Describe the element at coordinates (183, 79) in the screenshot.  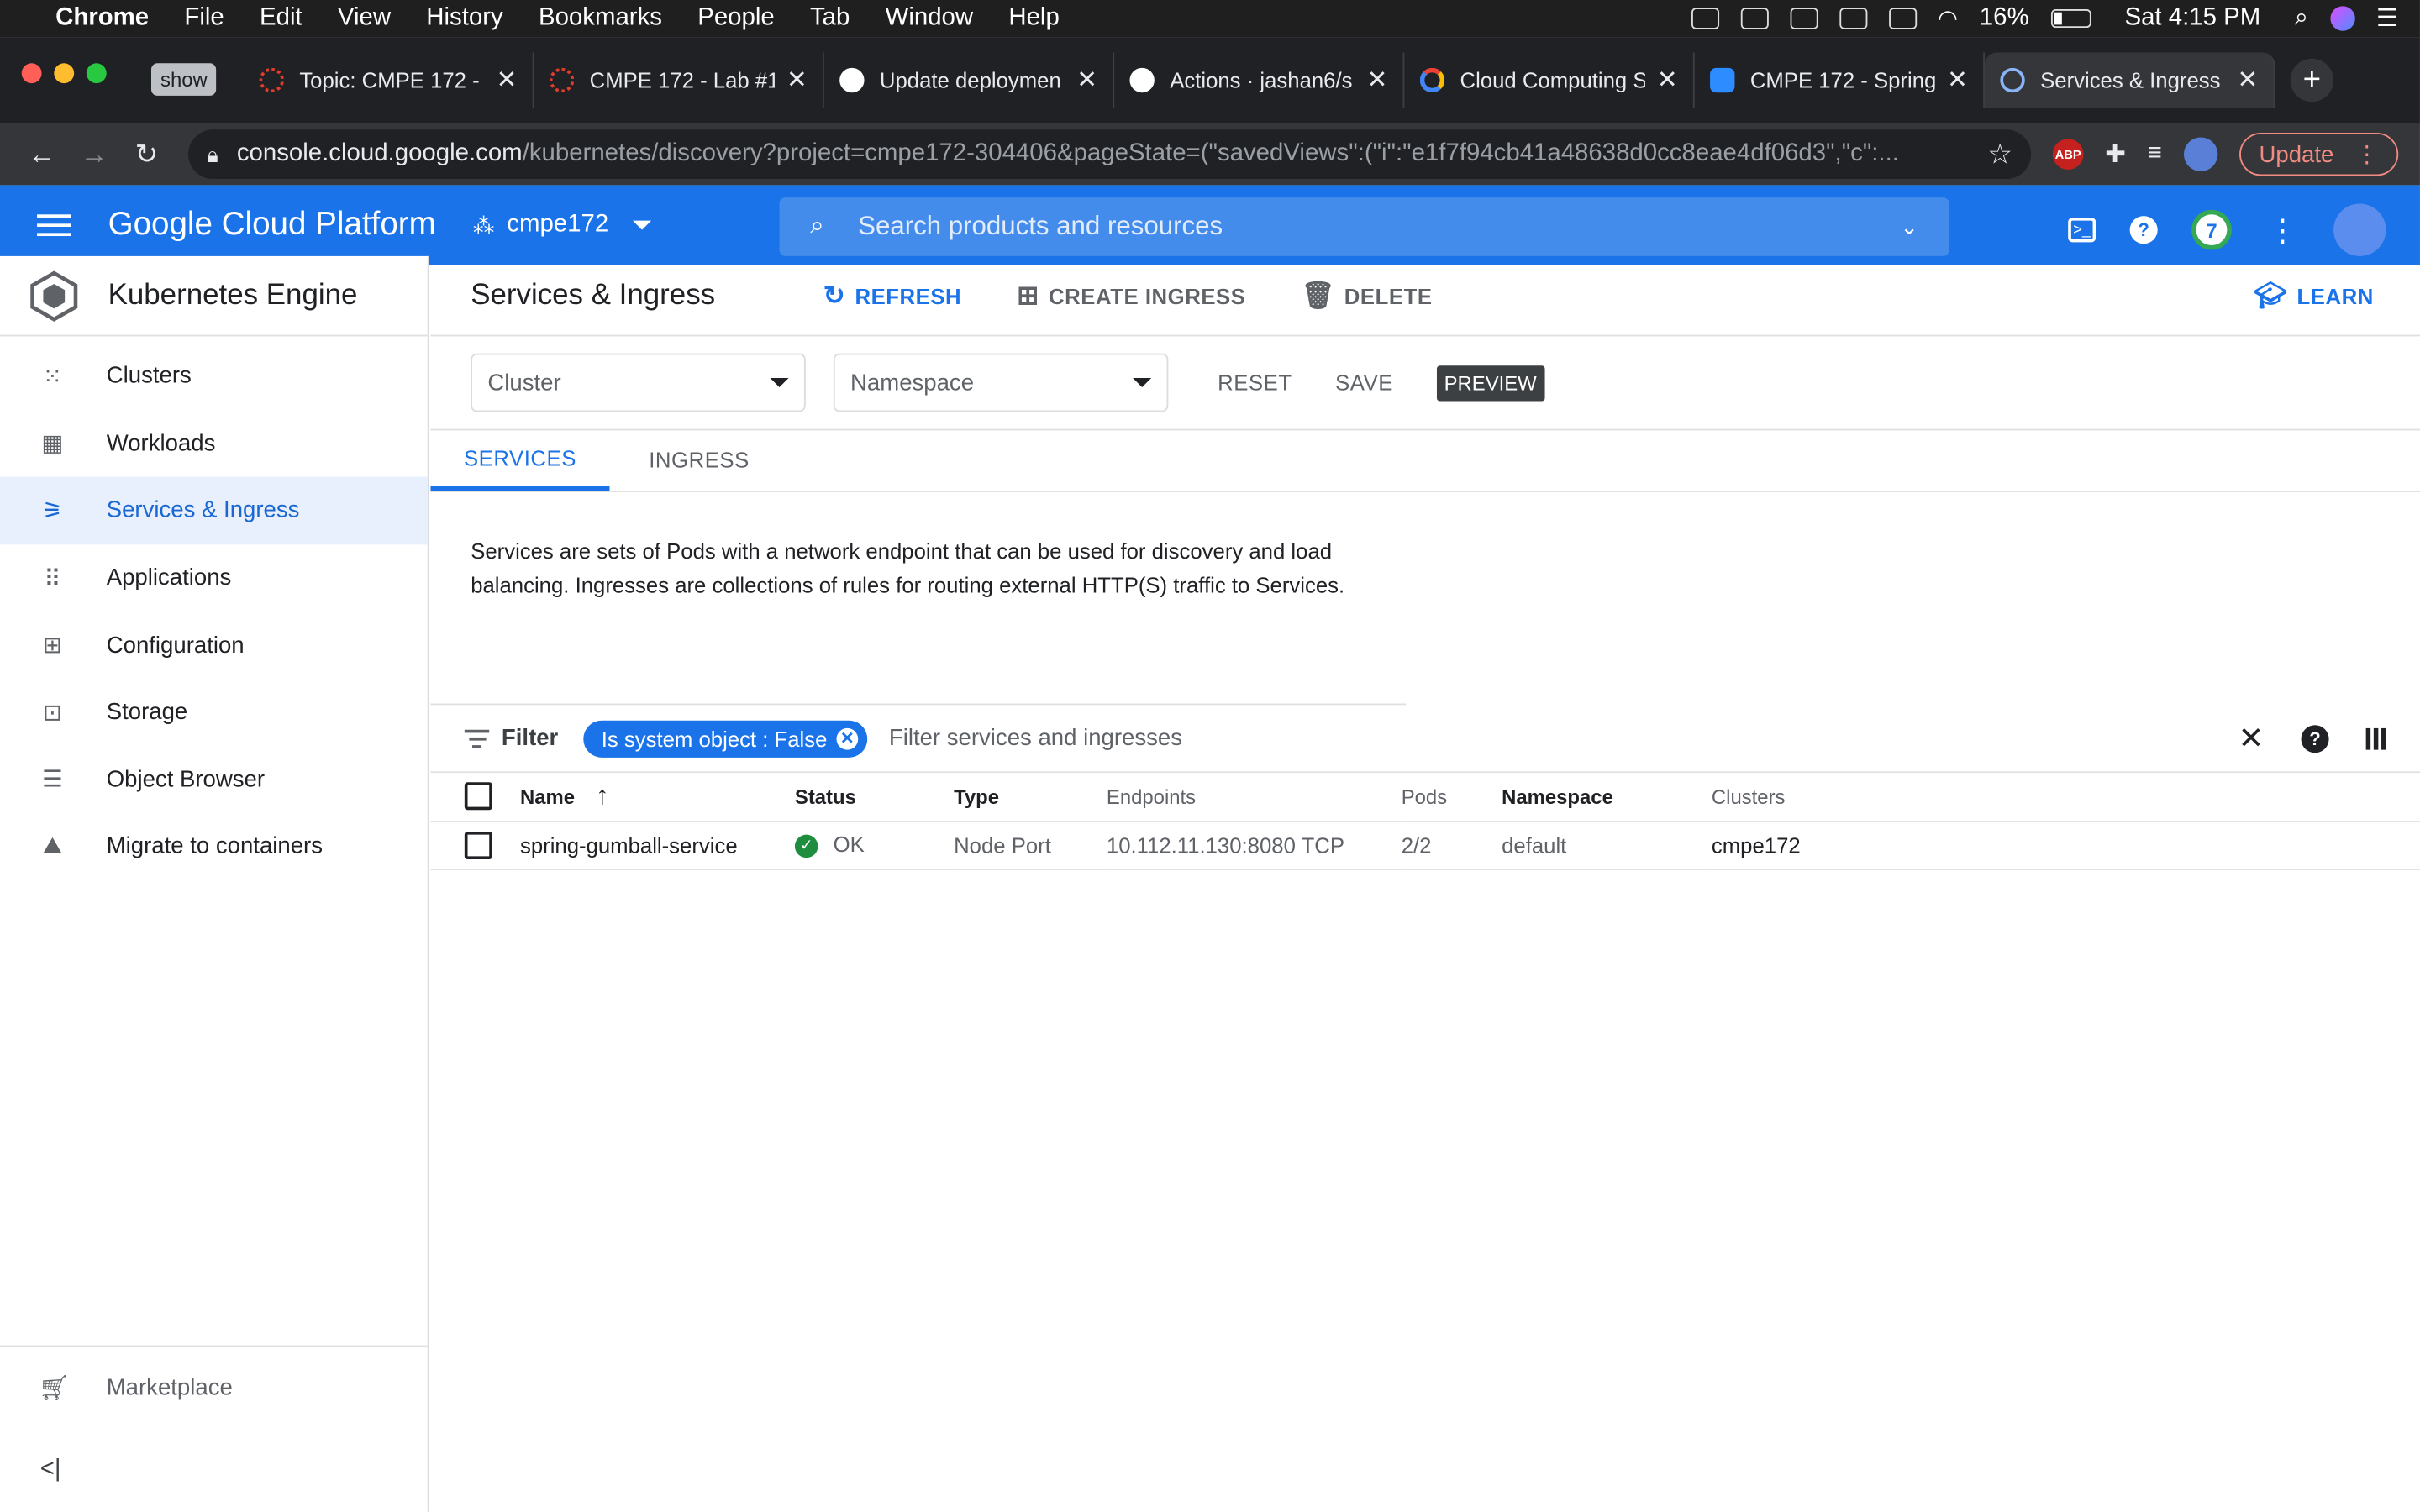
I see `show-button: show` at that location.